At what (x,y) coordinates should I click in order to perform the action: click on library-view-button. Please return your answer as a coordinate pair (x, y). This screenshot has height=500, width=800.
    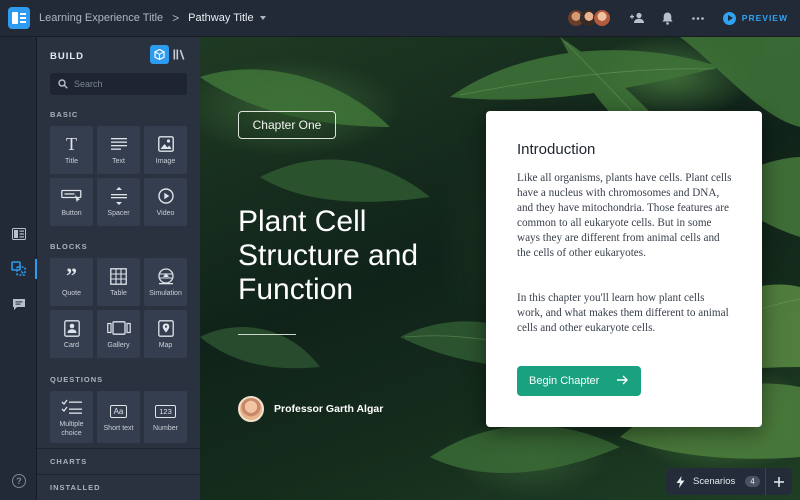
    Looking at the image, I should click on (178, 54).